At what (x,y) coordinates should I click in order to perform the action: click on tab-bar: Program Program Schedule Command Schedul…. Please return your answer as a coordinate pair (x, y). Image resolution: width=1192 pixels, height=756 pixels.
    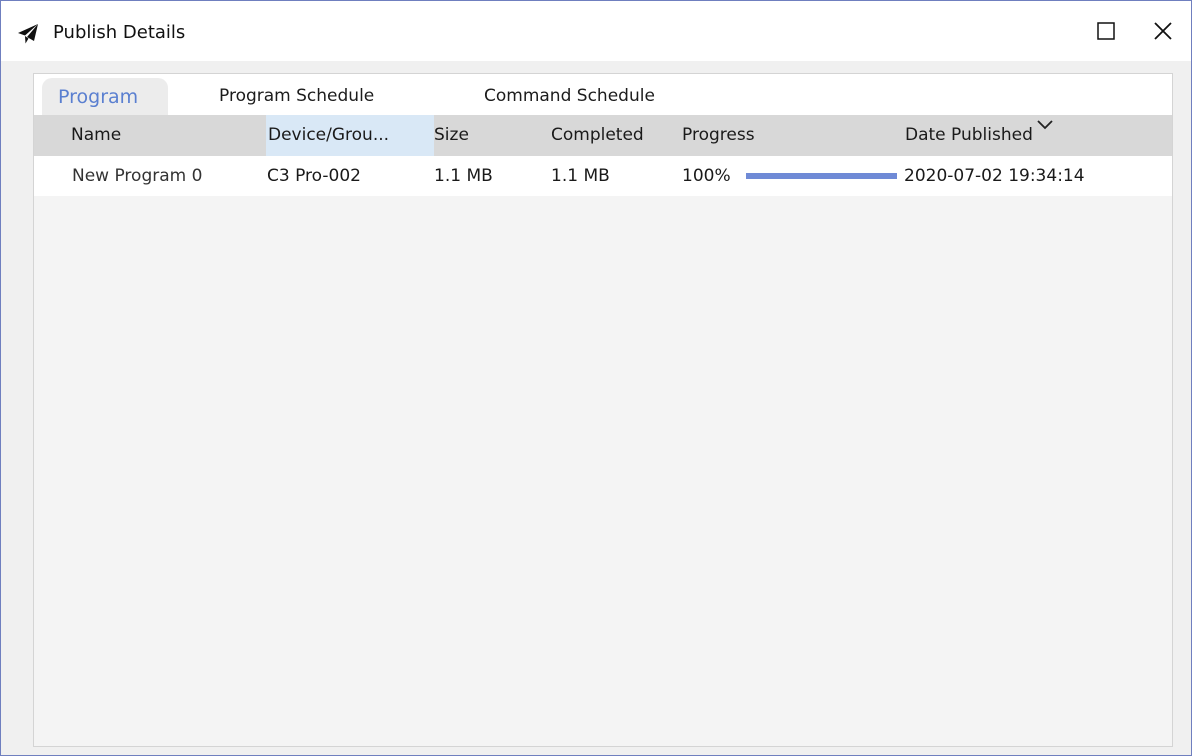
    Looking at the image, I should click on (603, 94).